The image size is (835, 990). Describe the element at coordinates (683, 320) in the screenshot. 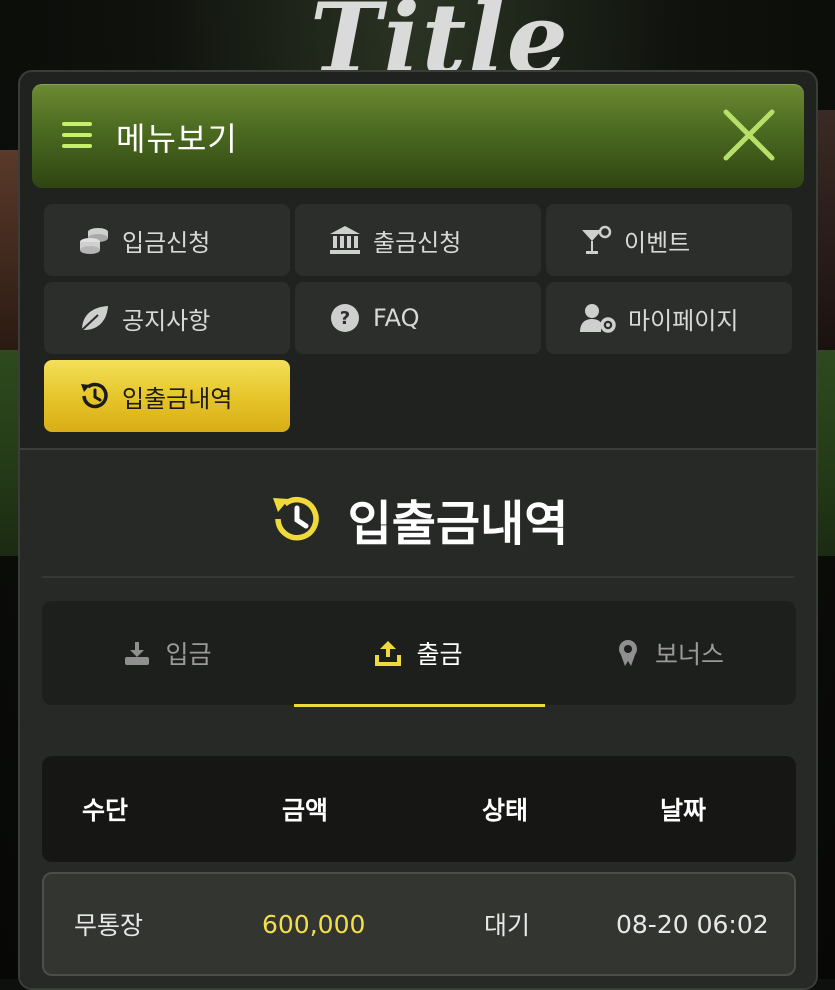

I see `menu-item-label: 마이페이지` at that location.